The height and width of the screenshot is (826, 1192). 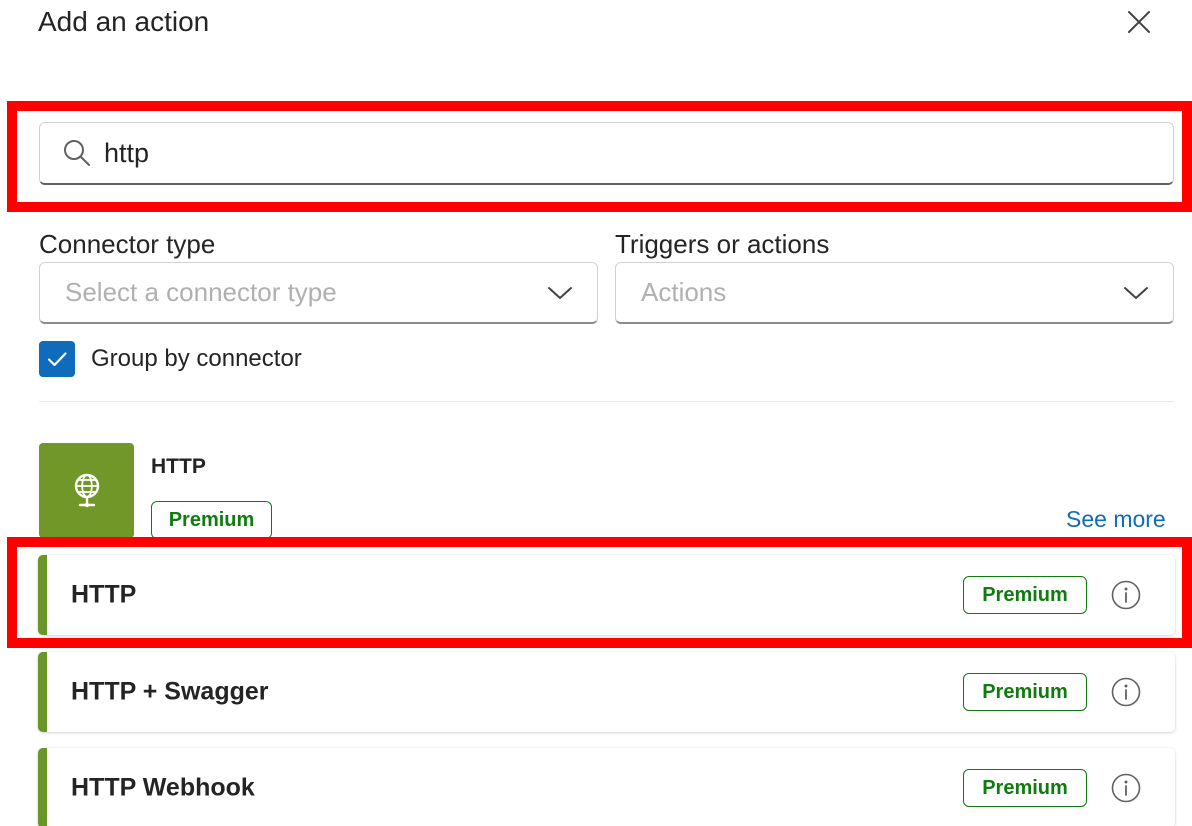 What do you see at coordinates (77, 153) in the screenshot?
I see `search-icon` at bounding box center [77, 153].